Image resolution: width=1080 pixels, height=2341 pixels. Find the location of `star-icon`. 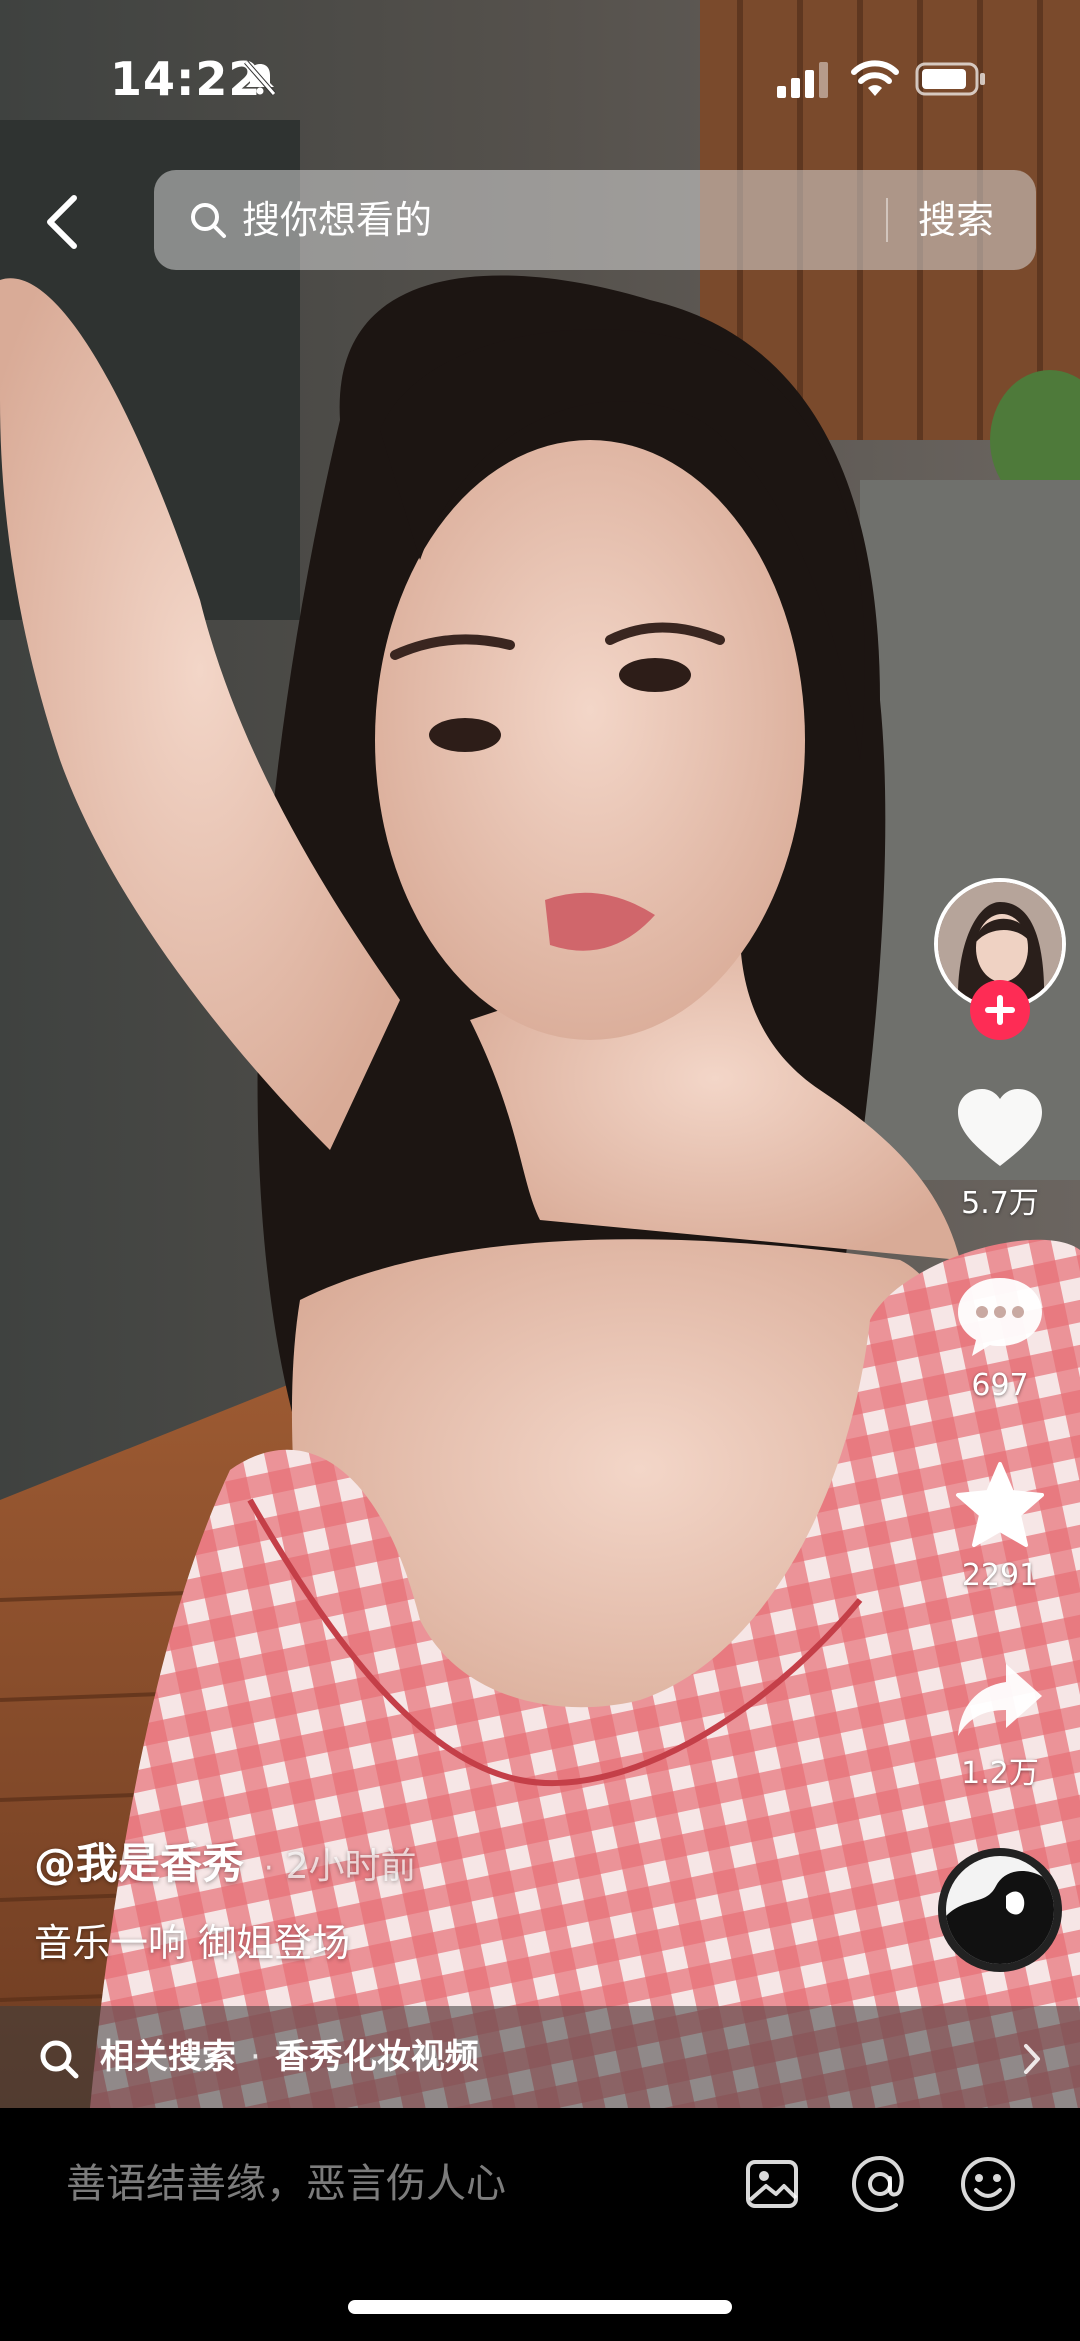

star-icon is located at coordinates (1000, 1504).